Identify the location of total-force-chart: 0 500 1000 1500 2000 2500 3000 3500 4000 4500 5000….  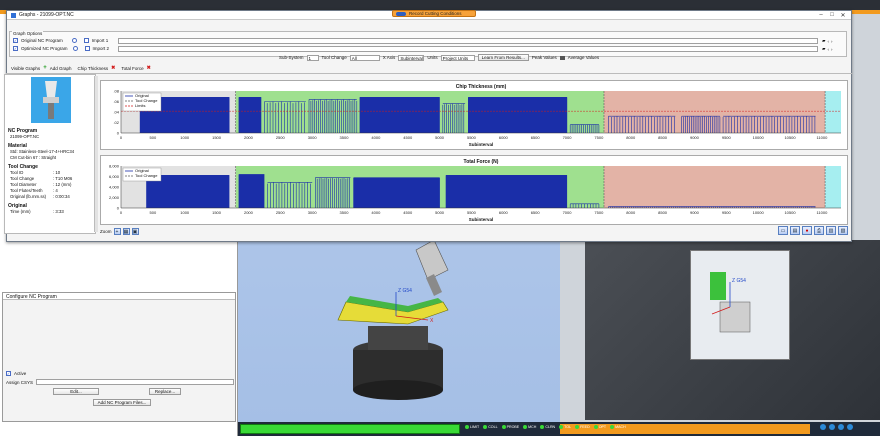
(474, 190).